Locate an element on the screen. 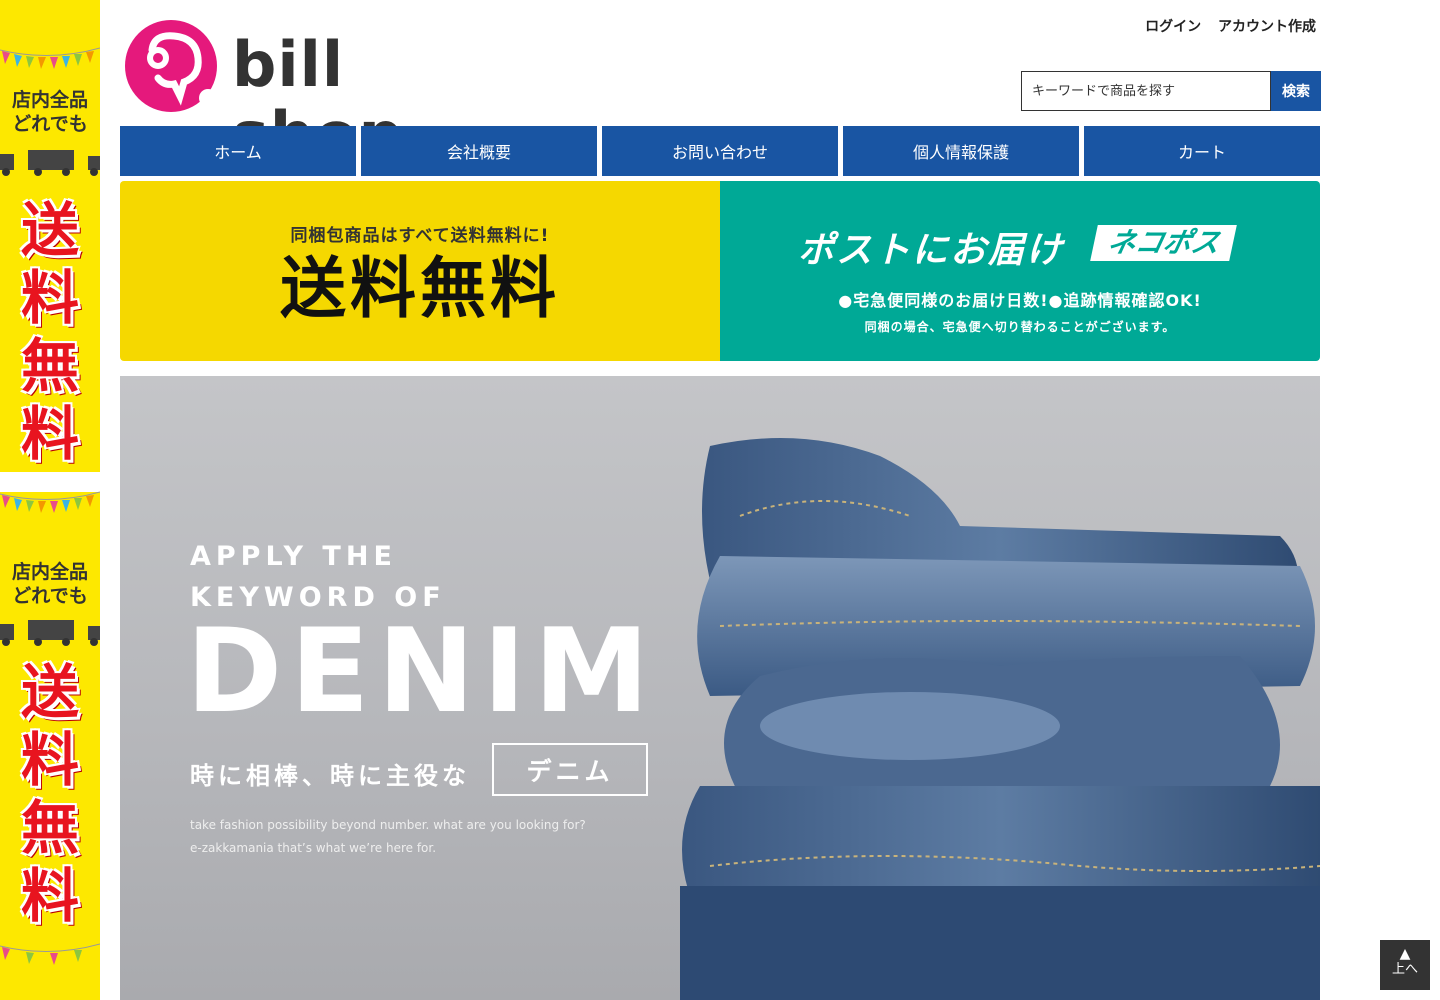 The width and height of the screenshot is (1440, 1000). free-shipping-banner: 同梱包商品はすべて送料無料に! 送料無料 is located at coordinates (420, 271).